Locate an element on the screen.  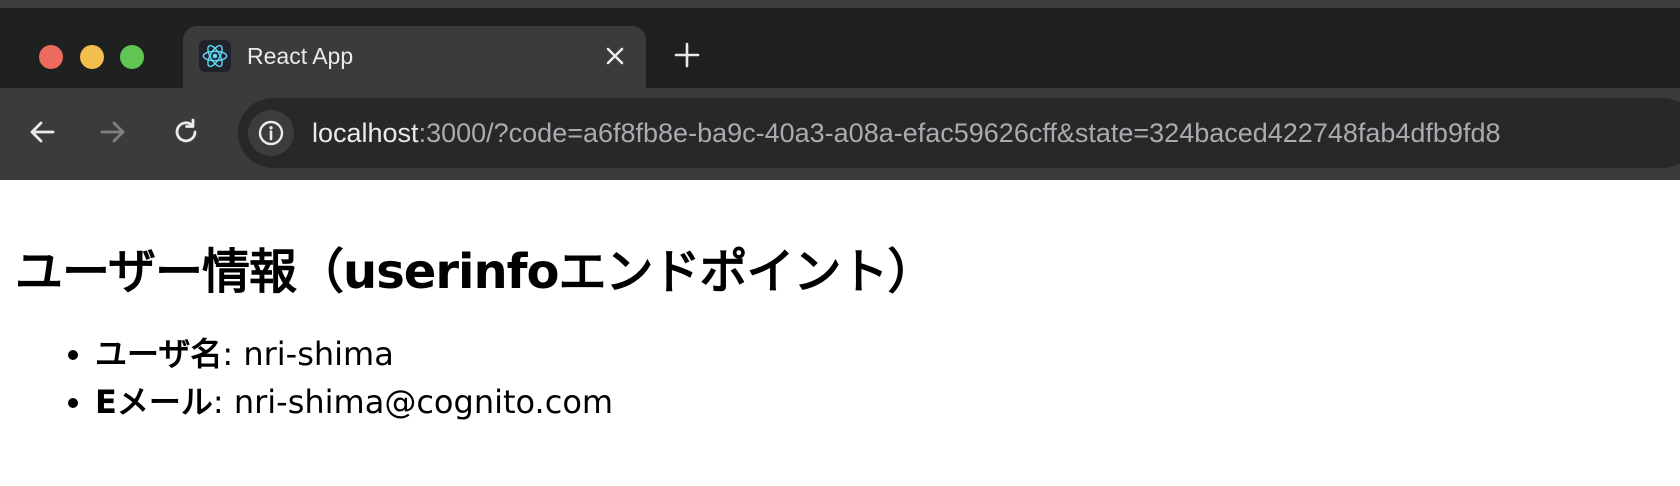
arrow-right-icon is located at coordinates (113, 132).